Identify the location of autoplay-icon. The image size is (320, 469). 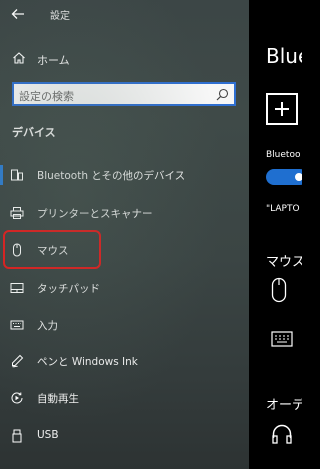
(17, 398).